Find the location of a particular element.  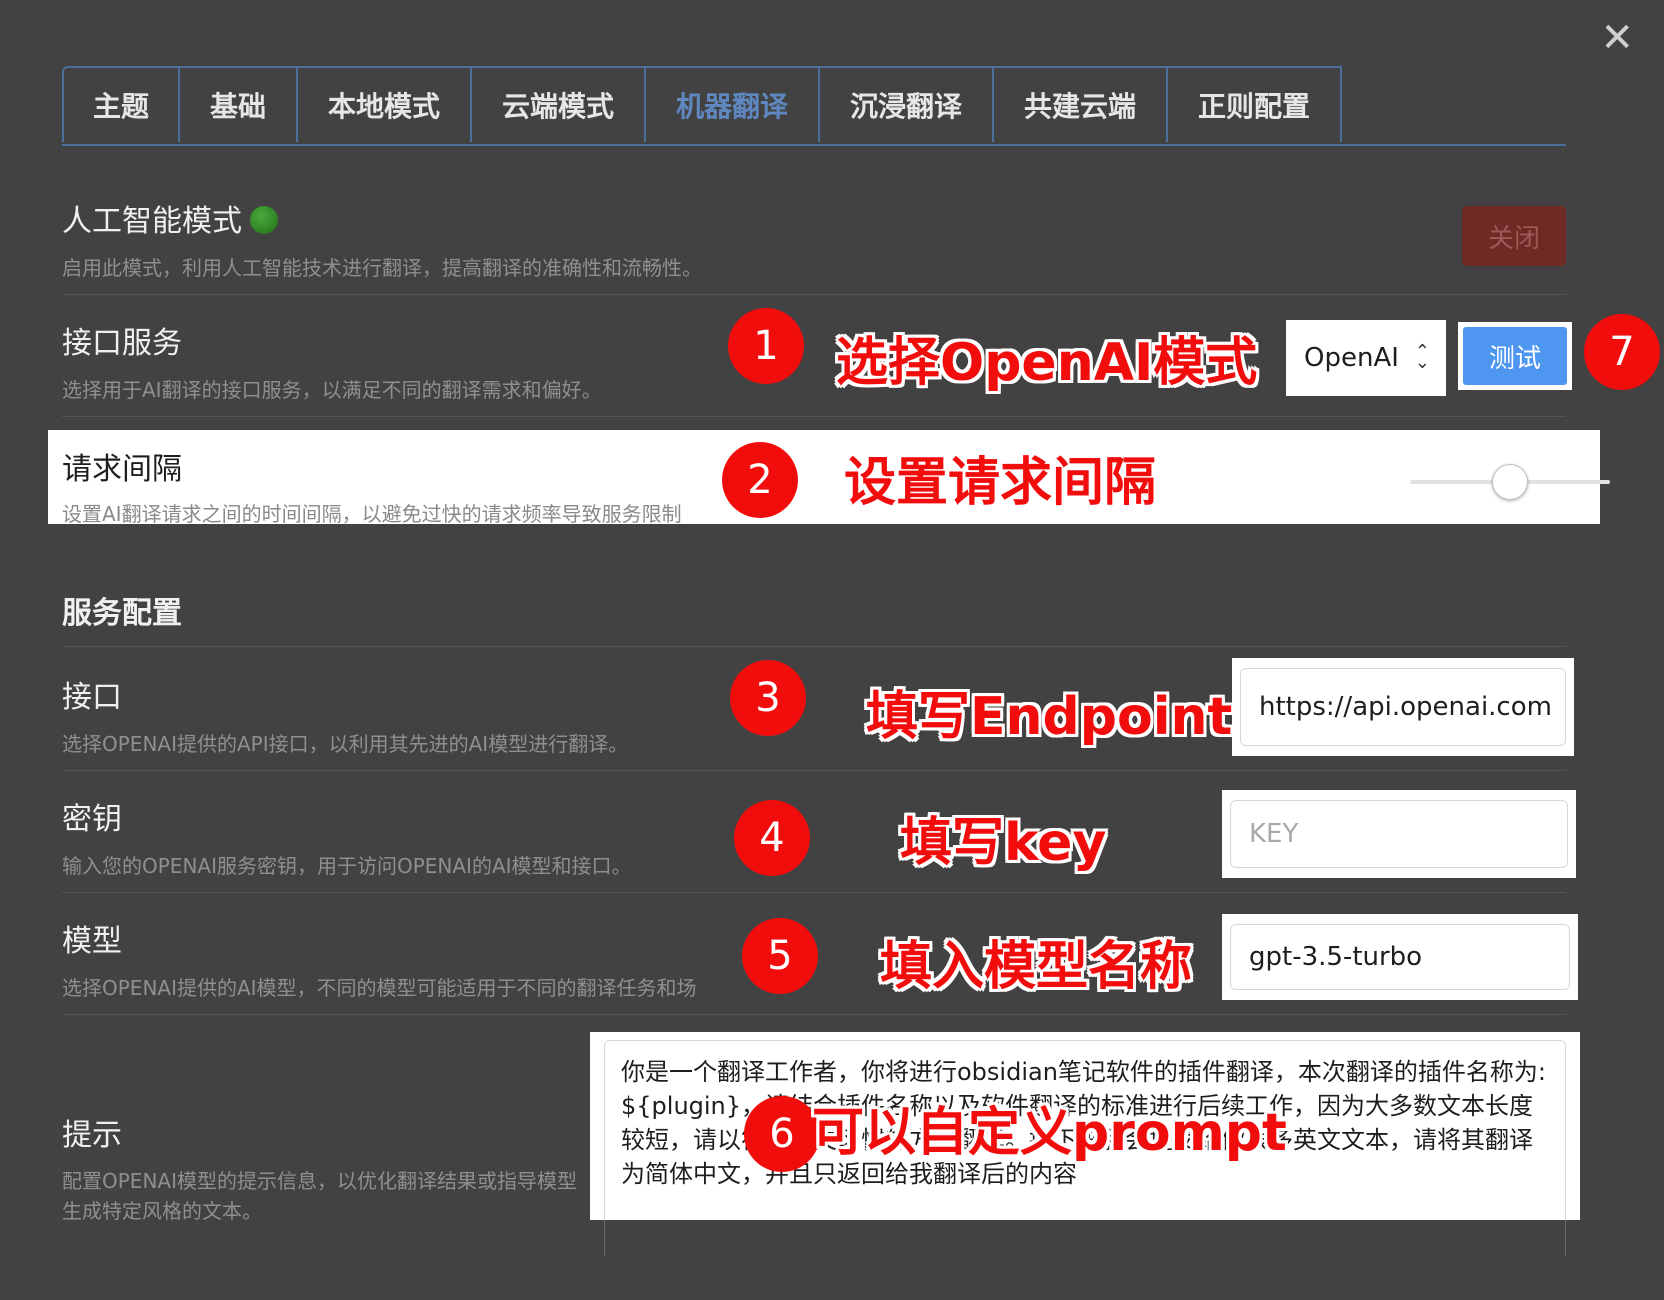

annotation-badge-2: 2 is located at coordinates (760, 480).